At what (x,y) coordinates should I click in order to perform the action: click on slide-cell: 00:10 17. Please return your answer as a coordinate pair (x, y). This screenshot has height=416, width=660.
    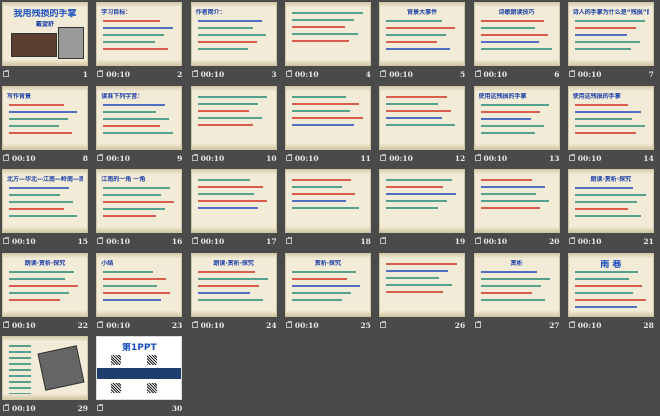
    Looking at the image, I should click on (234, 209).